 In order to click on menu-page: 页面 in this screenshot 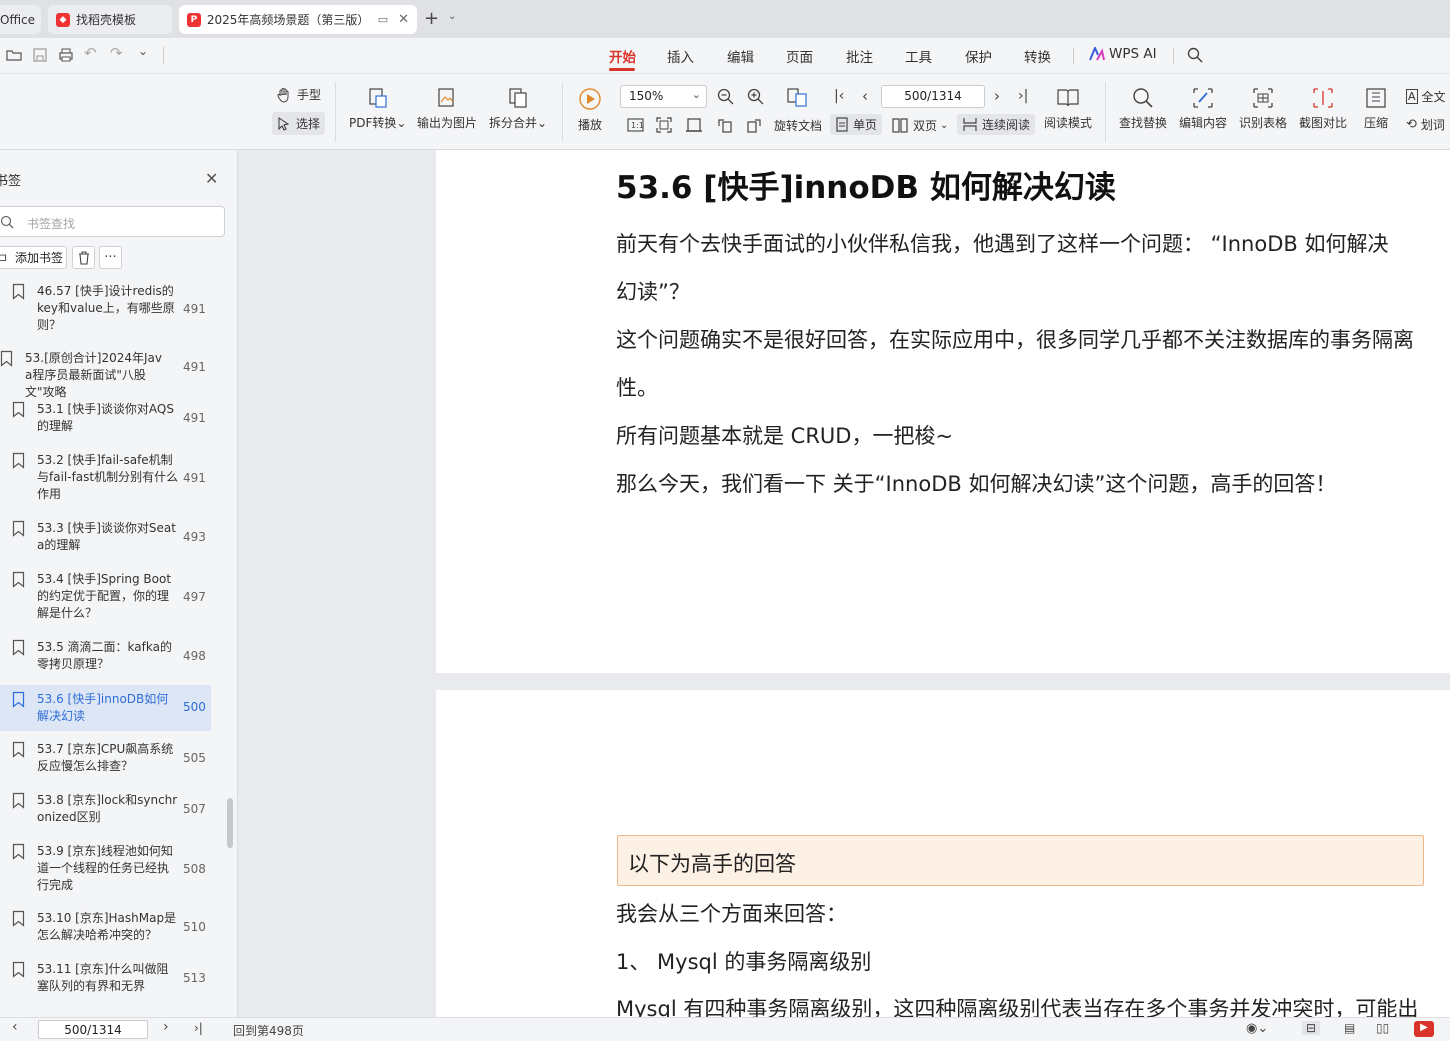, I will do `click(799, 56)`.